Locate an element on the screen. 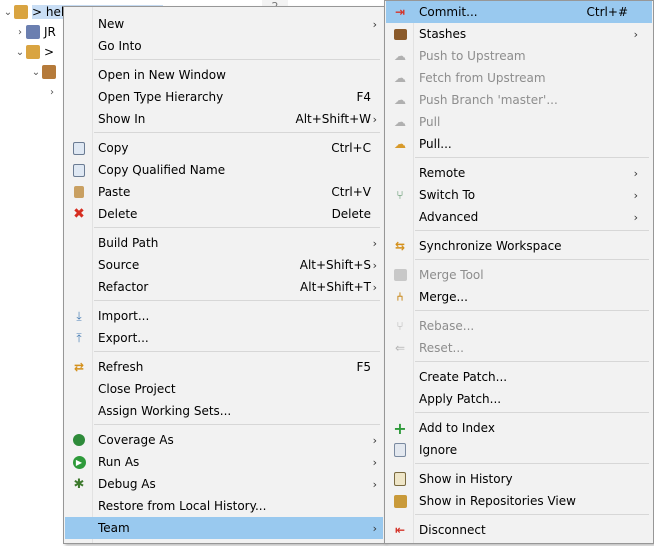  menu-item-shortcut: Ctrl+V is located at coordinates (351, 192).